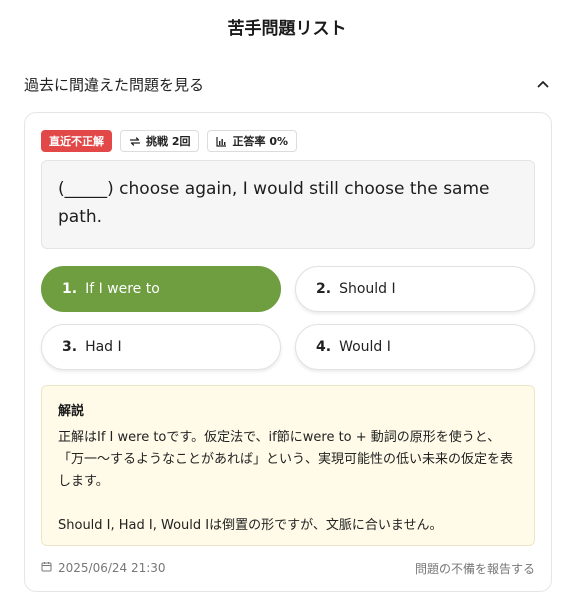 This screenshot has width=574, height=606. What do you see at coordinates (112, 568) in the screenshot?
I see `date-text: 2025/06/24 21:30` at bounding box center [112, 568].